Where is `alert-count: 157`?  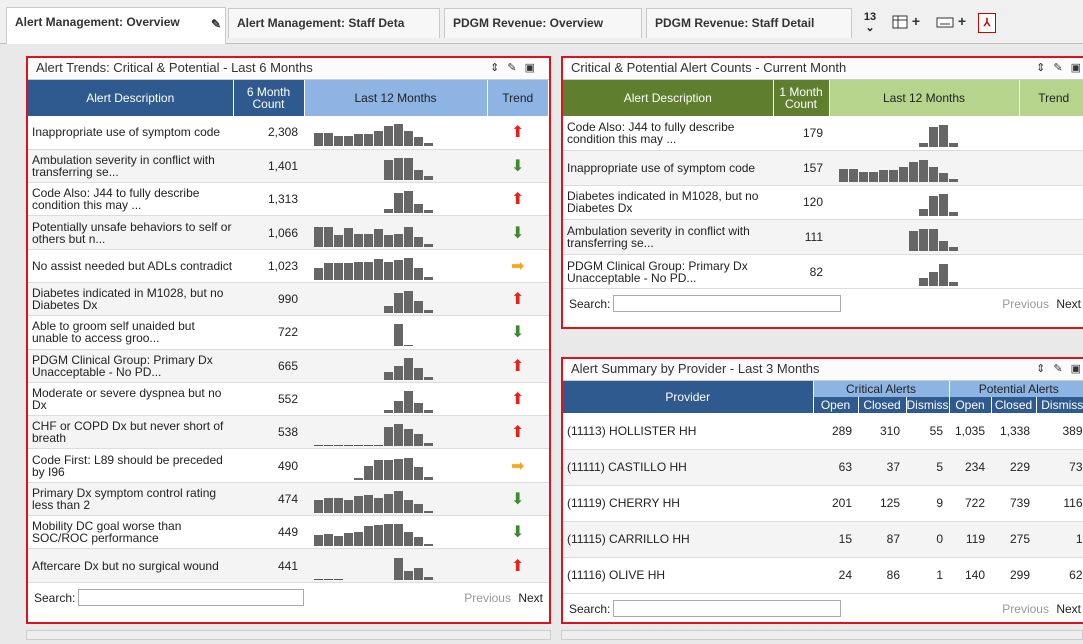 alert-count: 157 is located at coordinates (801, 168).